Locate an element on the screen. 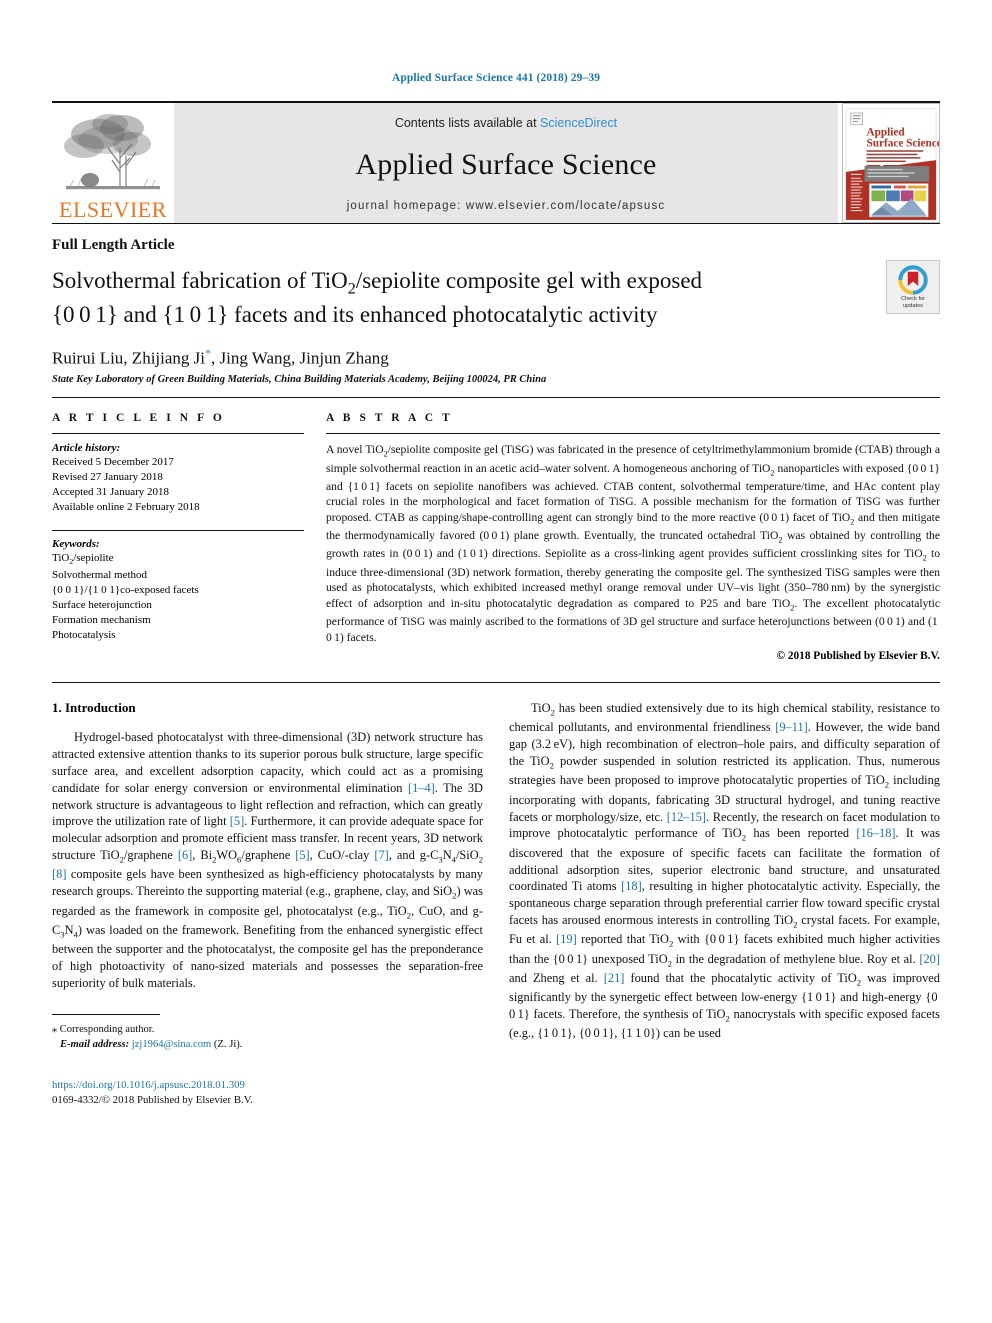 This screenshot has width=992, height=1323. article-history-label: Article history: is located at coordinates (86, 448).